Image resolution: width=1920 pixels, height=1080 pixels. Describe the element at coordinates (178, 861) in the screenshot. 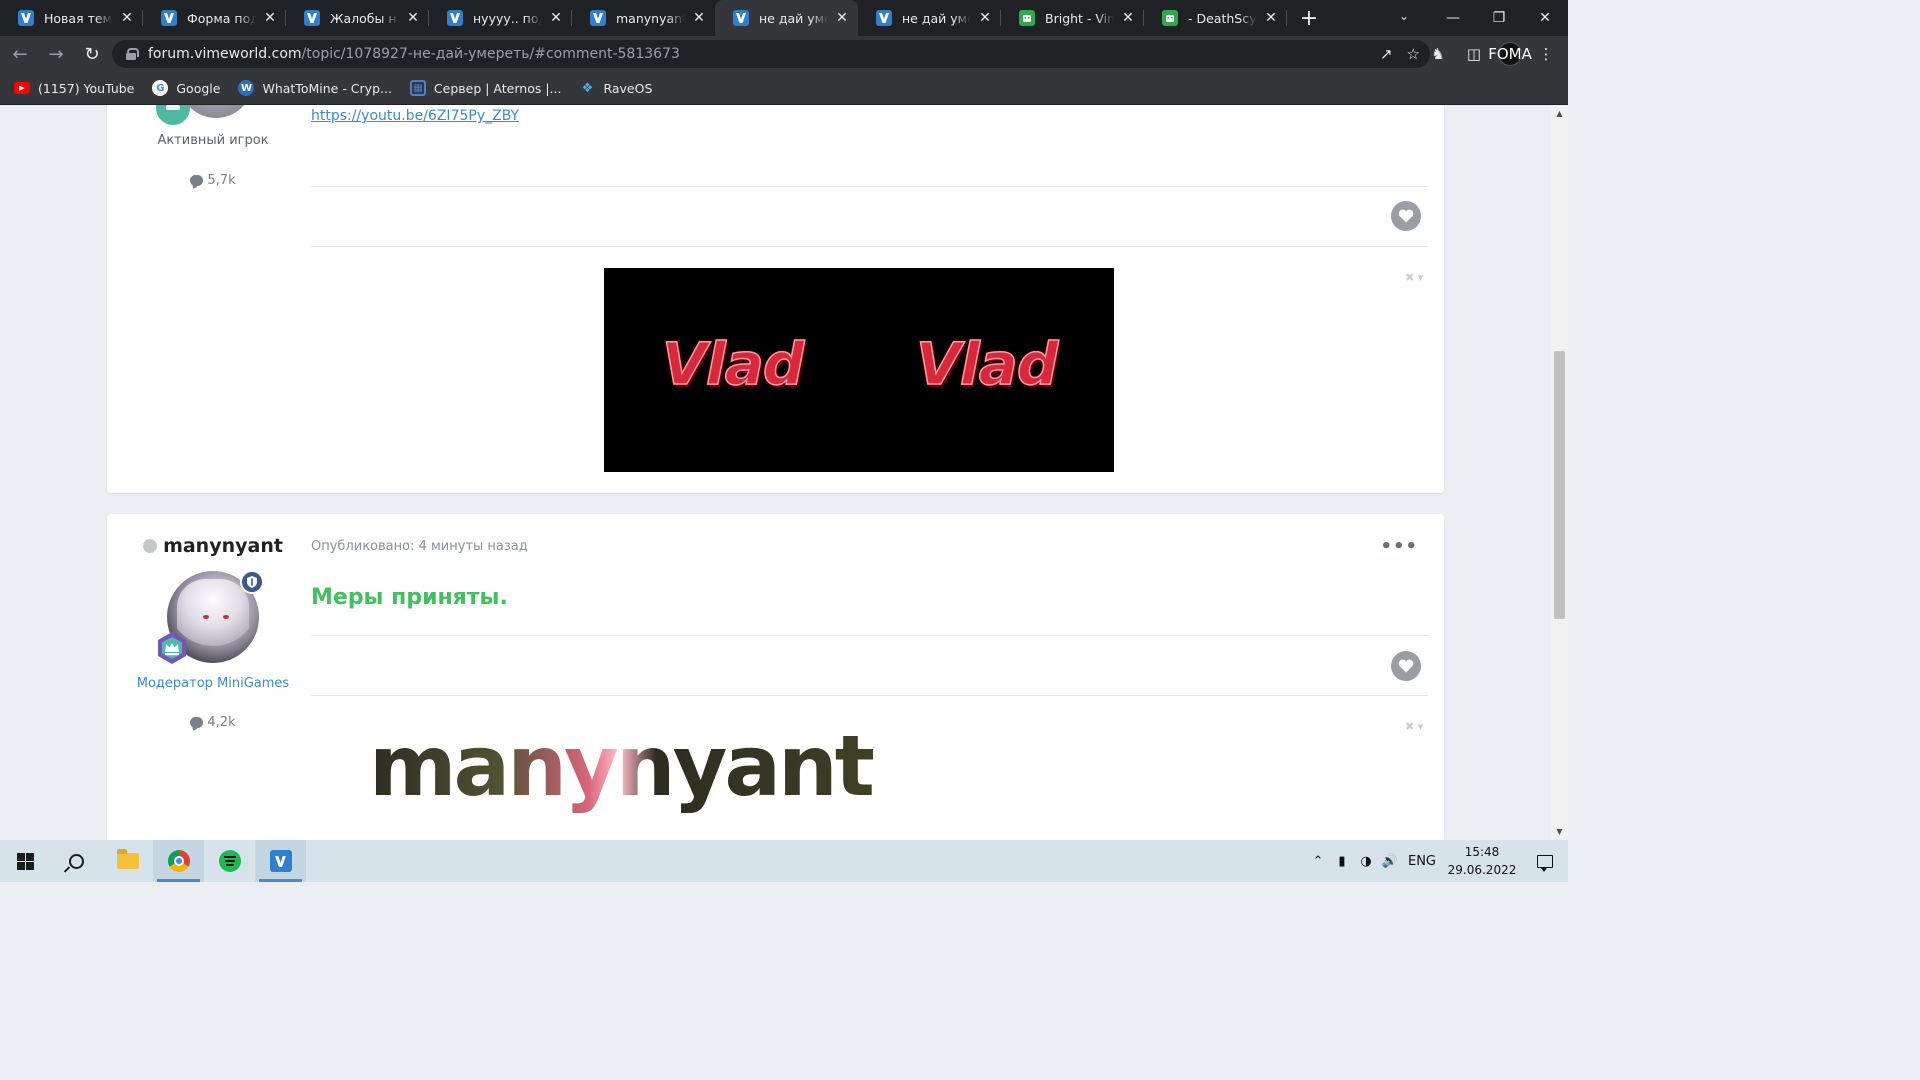

I see `chrome-icon` at that location.